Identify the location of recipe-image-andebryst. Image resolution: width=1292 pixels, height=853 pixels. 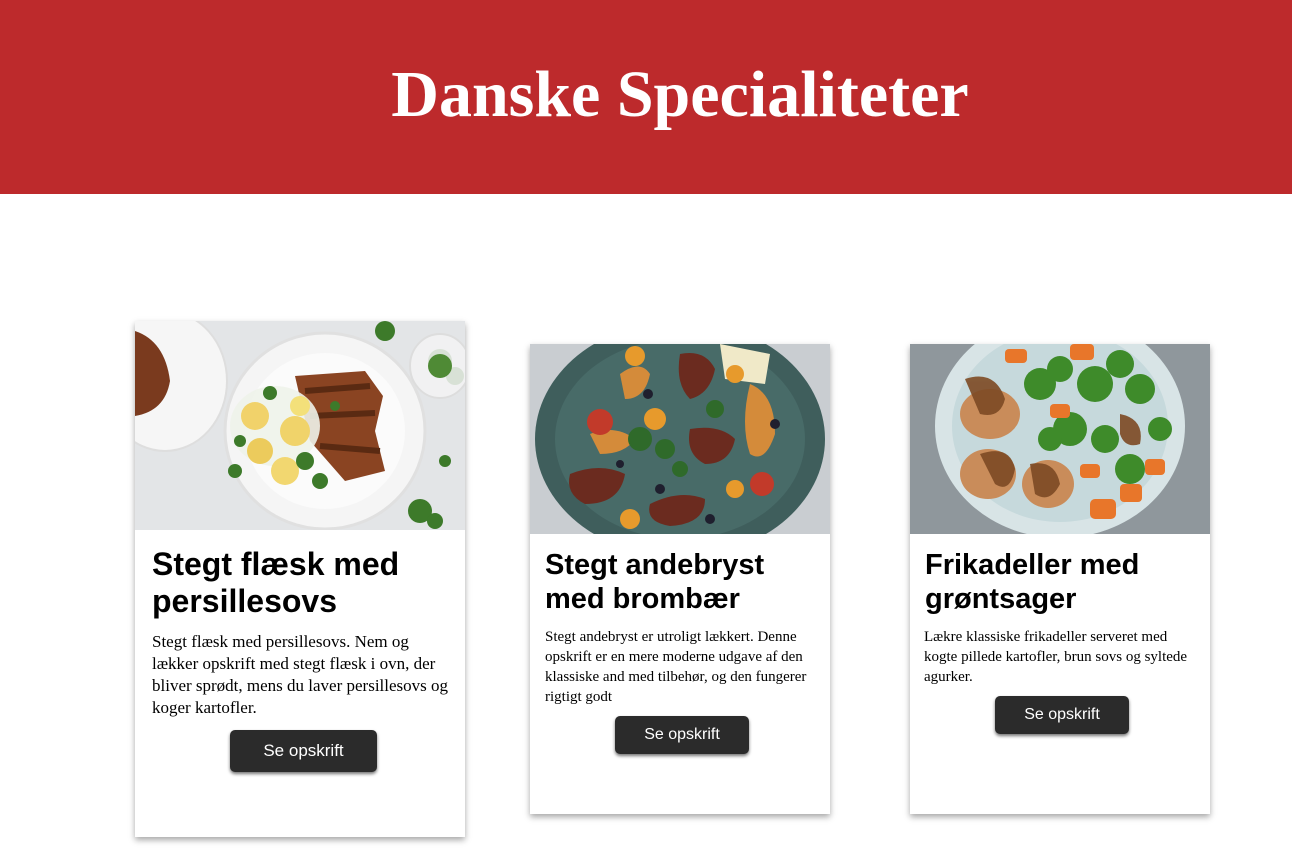
(680, 439).